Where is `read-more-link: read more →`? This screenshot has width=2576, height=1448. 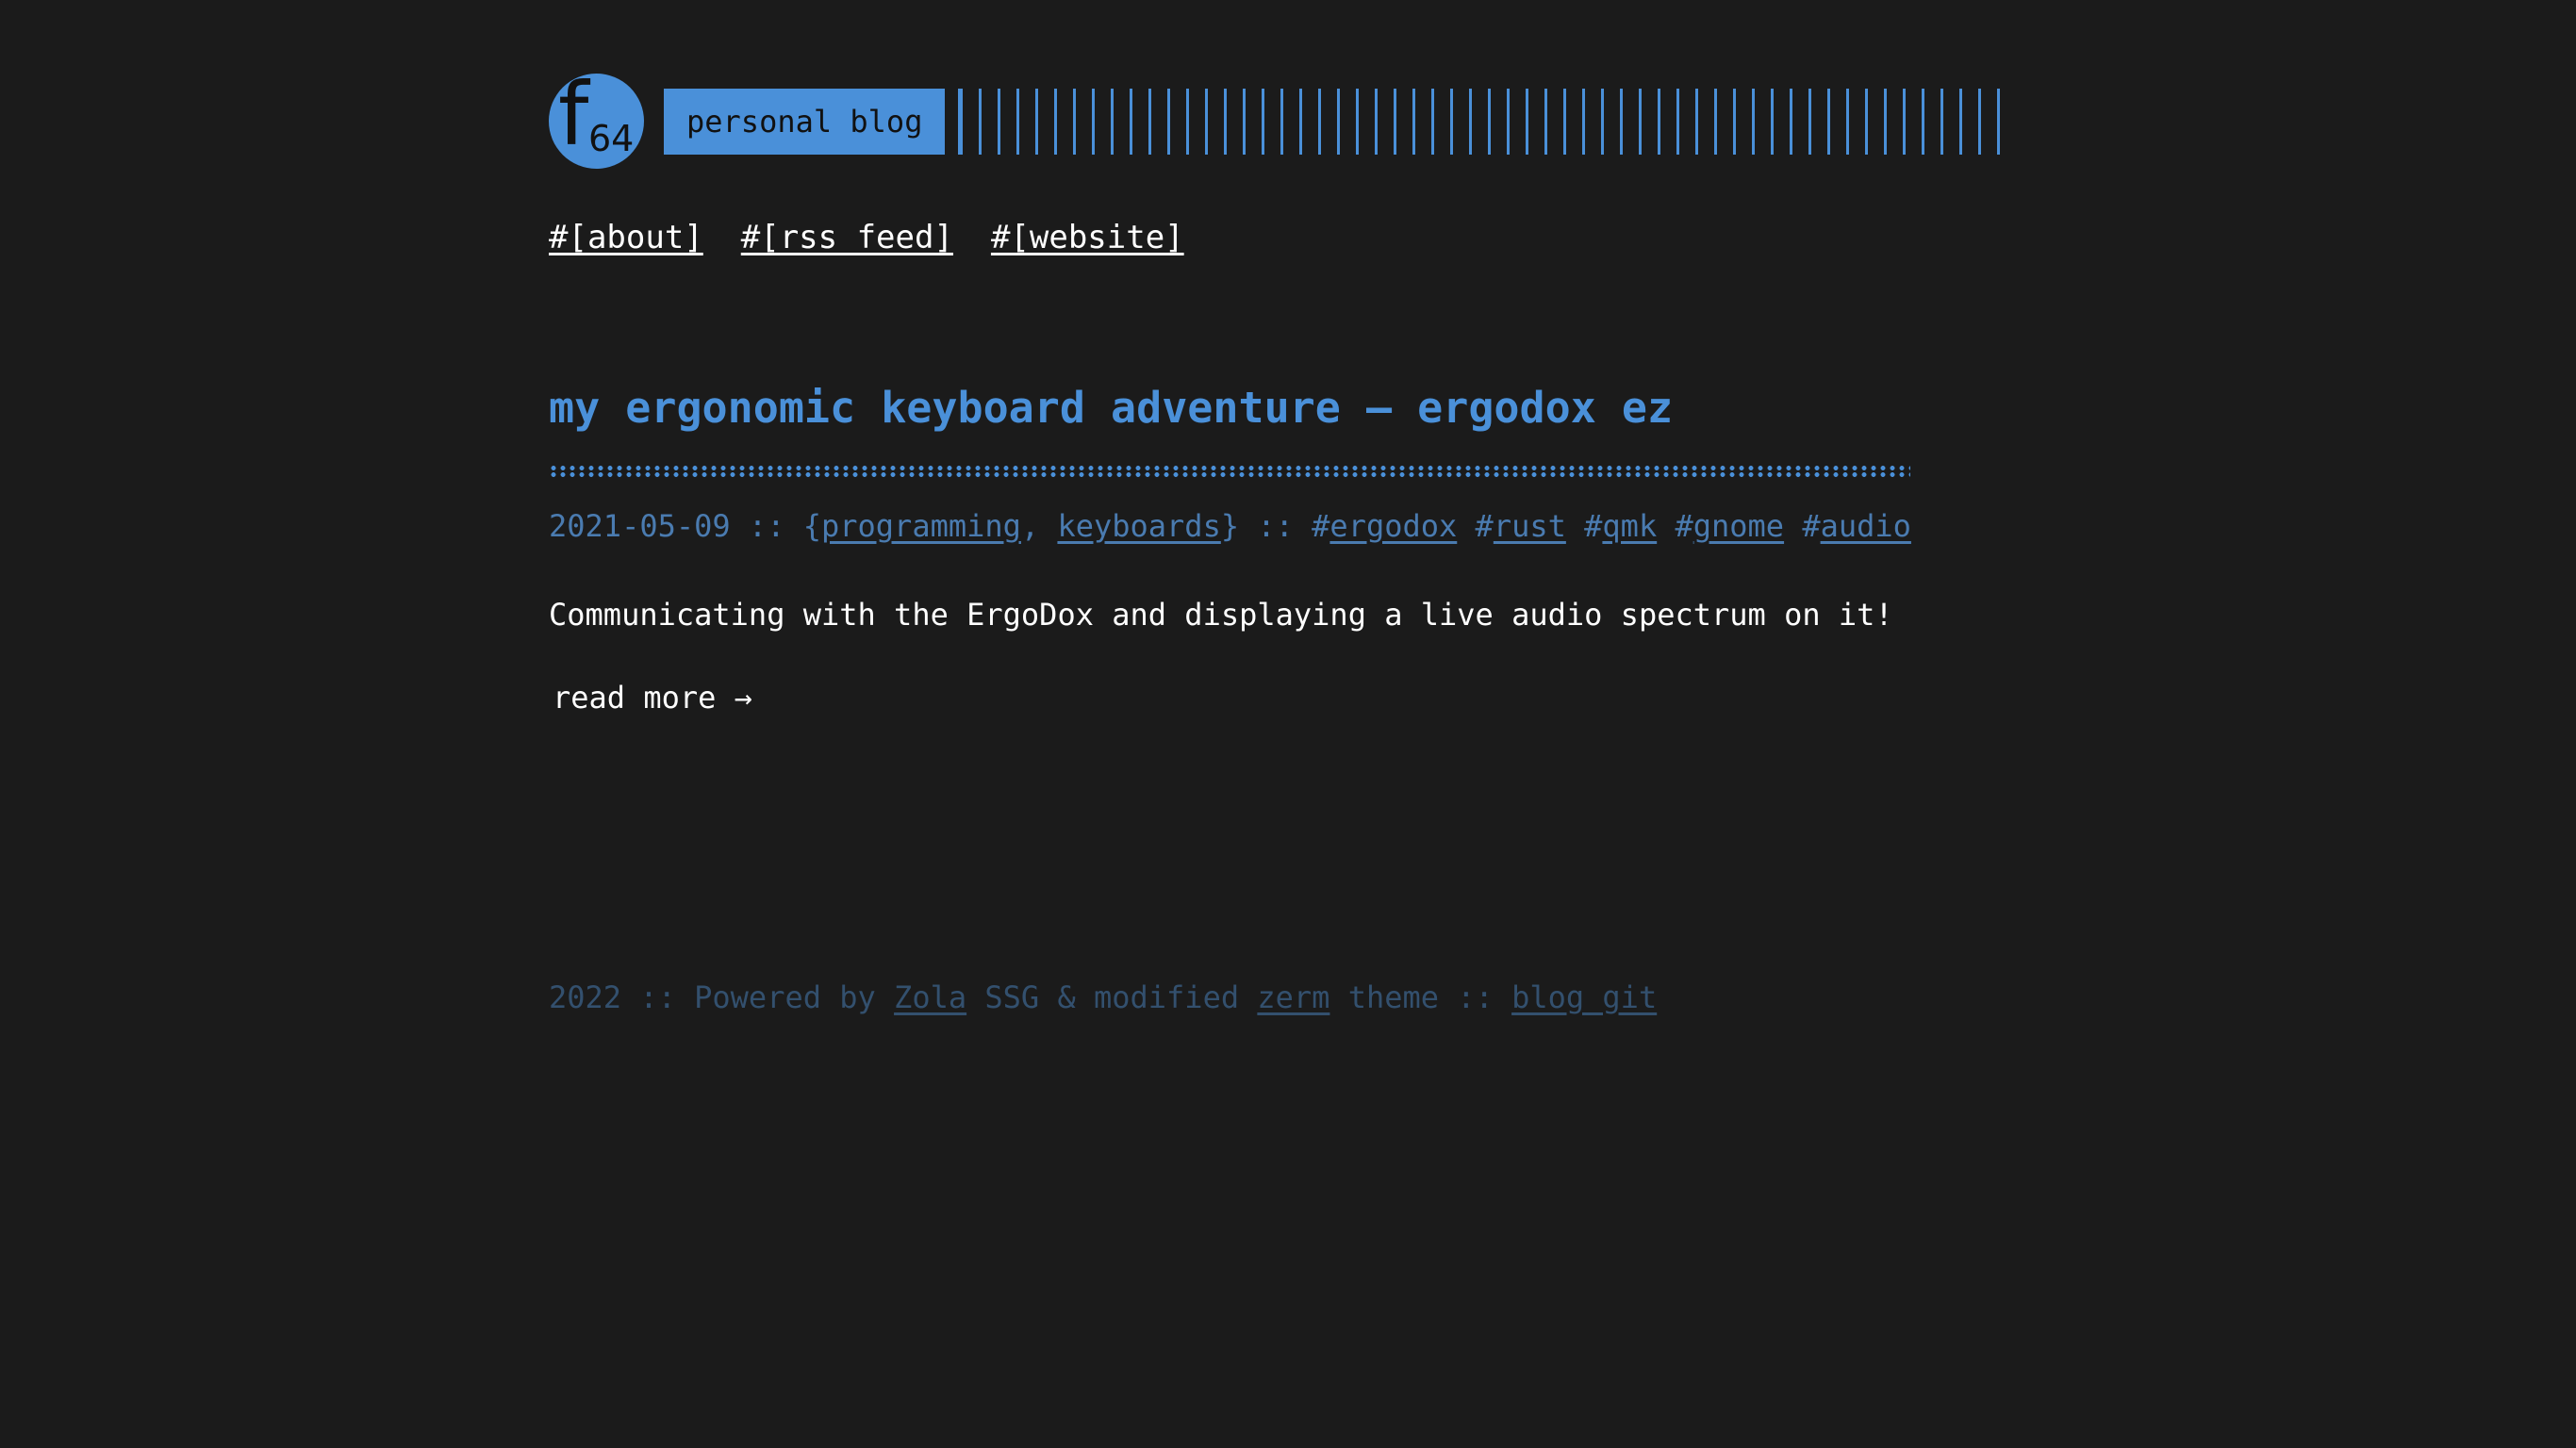
read-more-link: read more → is located at coordinates (652, 698).